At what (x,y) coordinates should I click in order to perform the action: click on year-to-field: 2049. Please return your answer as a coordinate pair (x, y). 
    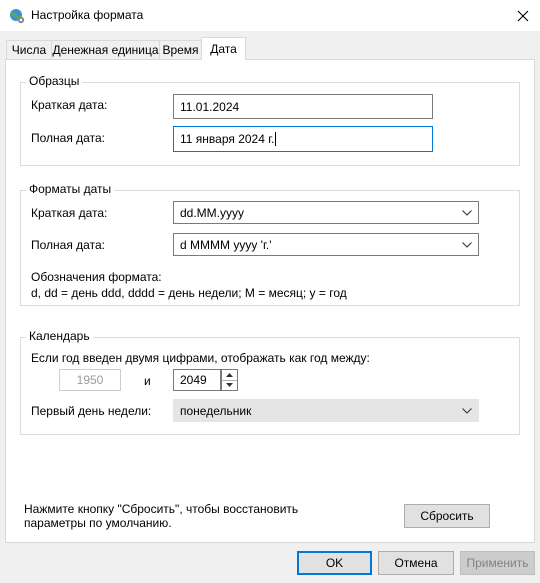
    Looking at the image, I should click on (197, 380).